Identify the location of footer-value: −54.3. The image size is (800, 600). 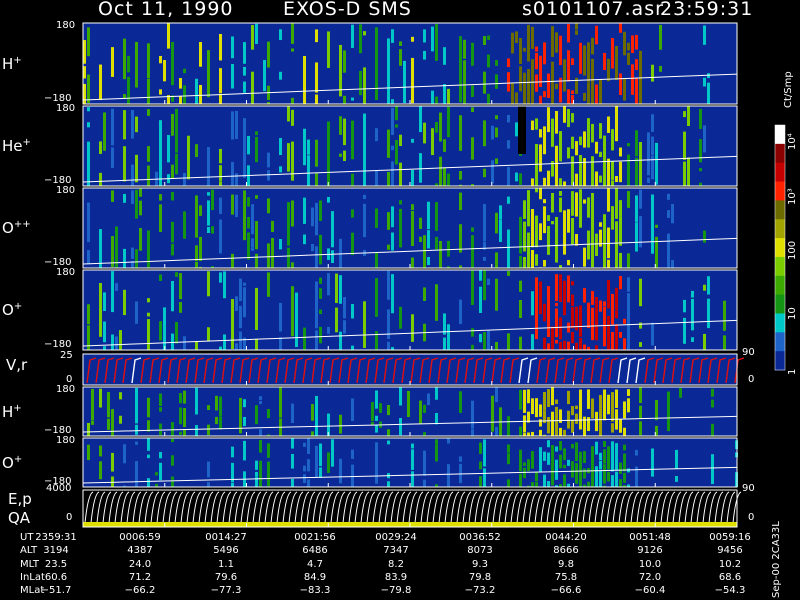
(730, 591).